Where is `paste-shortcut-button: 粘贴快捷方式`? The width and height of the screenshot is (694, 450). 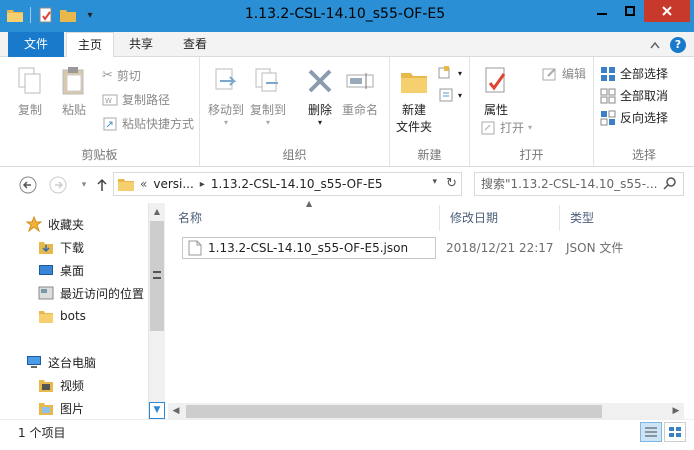 paste-shortcut-button: 粘贴快捷方式 is located at coordinates (148, 123).